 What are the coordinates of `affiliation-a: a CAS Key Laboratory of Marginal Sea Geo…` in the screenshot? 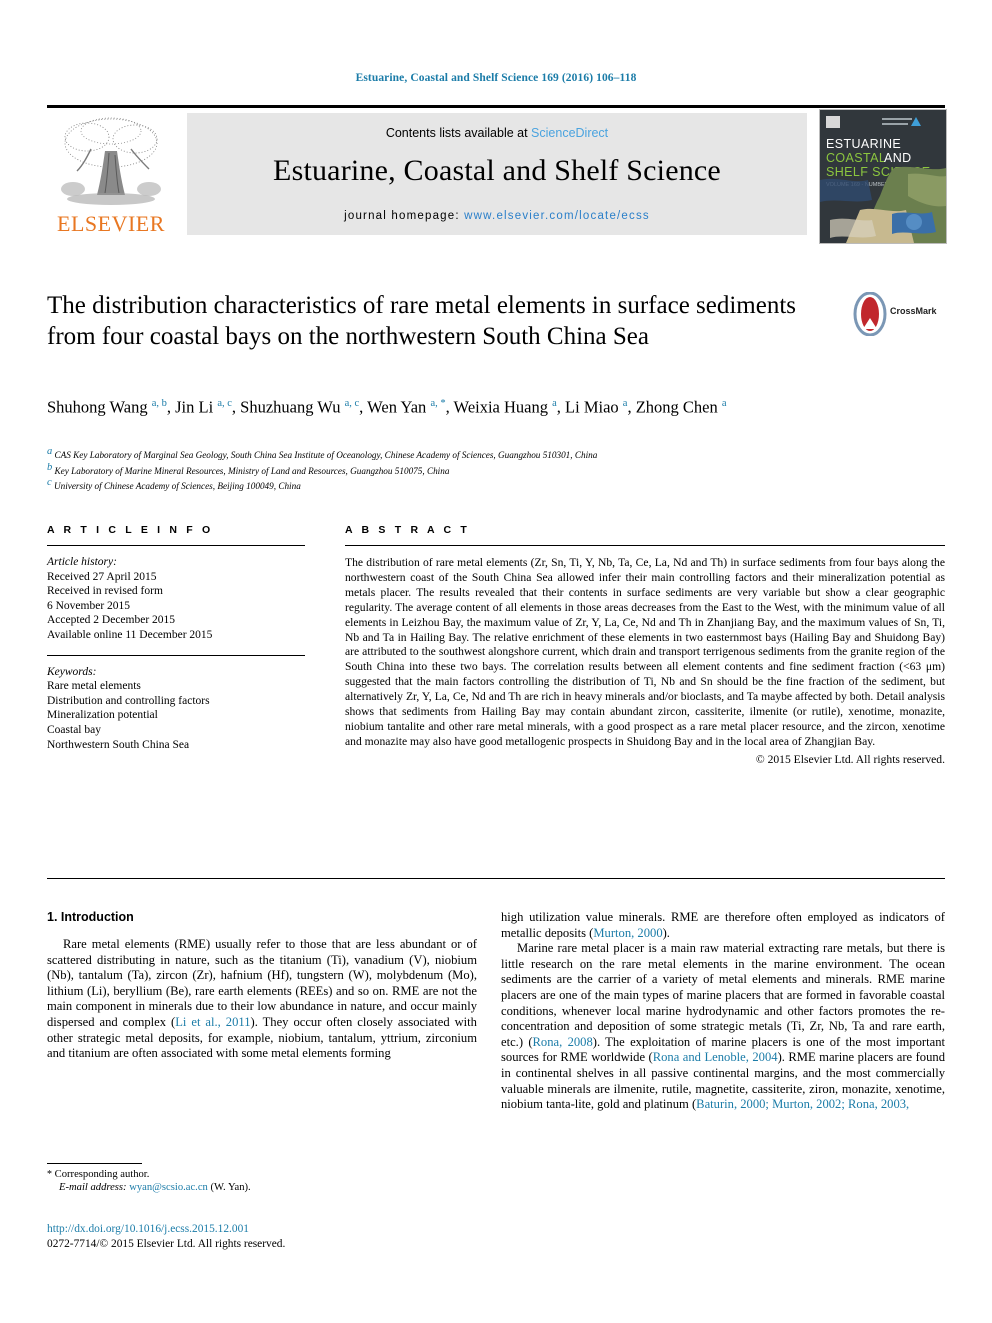 It's located at (322, 453).